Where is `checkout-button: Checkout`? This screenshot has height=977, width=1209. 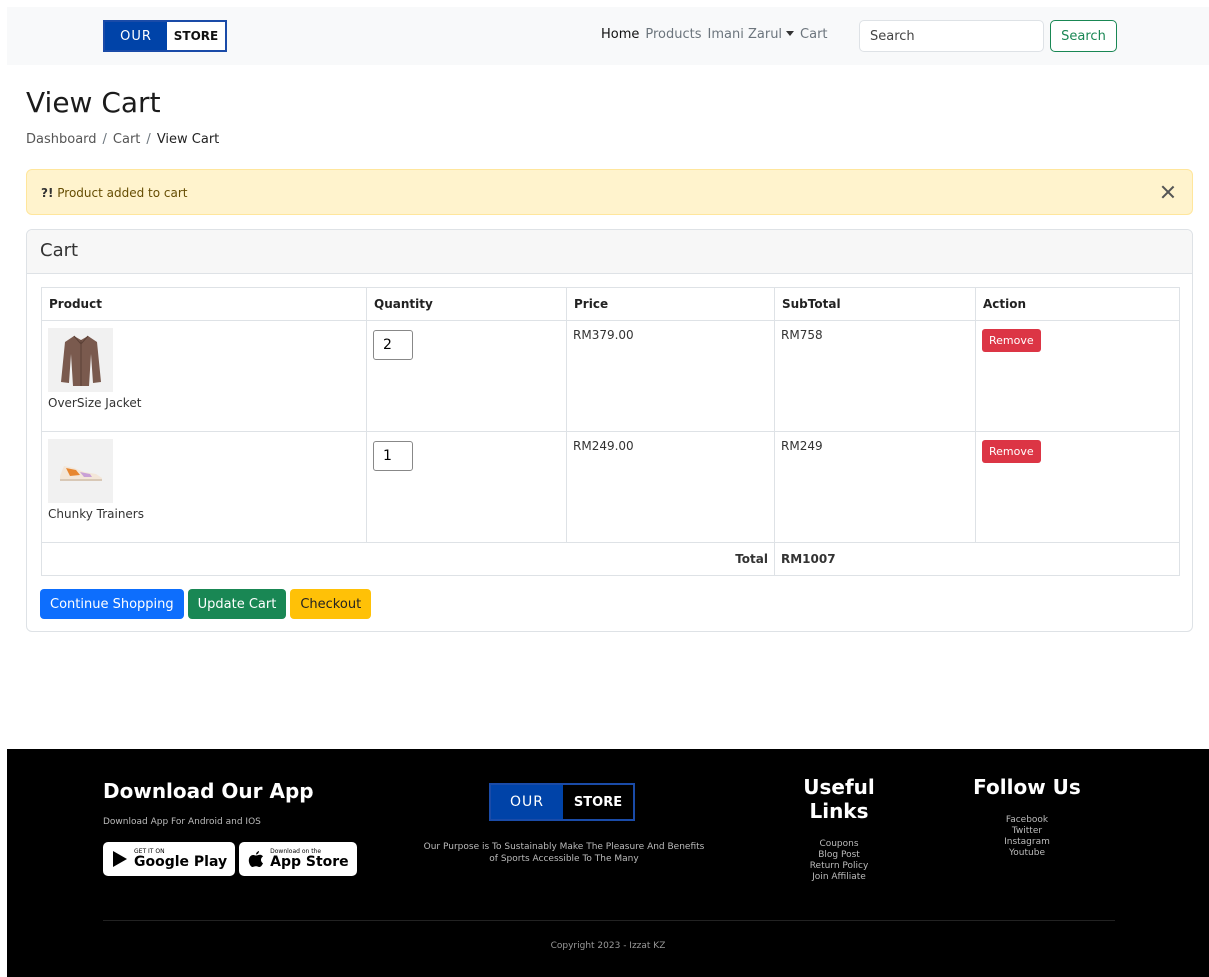
checkout-button: Checkout is located at coordinates (331, 604).